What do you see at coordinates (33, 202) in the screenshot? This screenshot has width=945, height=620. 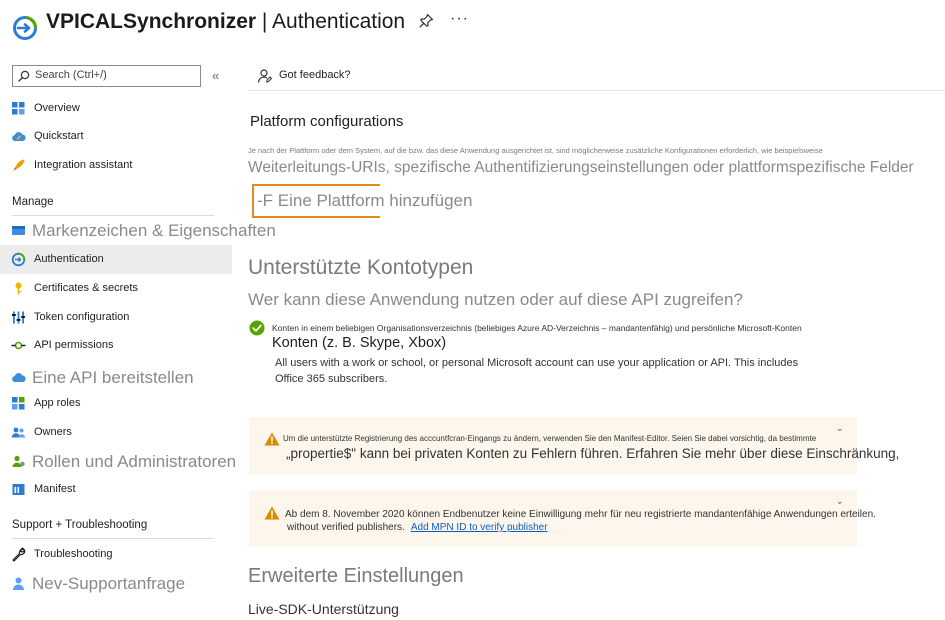 I see `section-manage-label: Manage` at bounding box center [33, 202].